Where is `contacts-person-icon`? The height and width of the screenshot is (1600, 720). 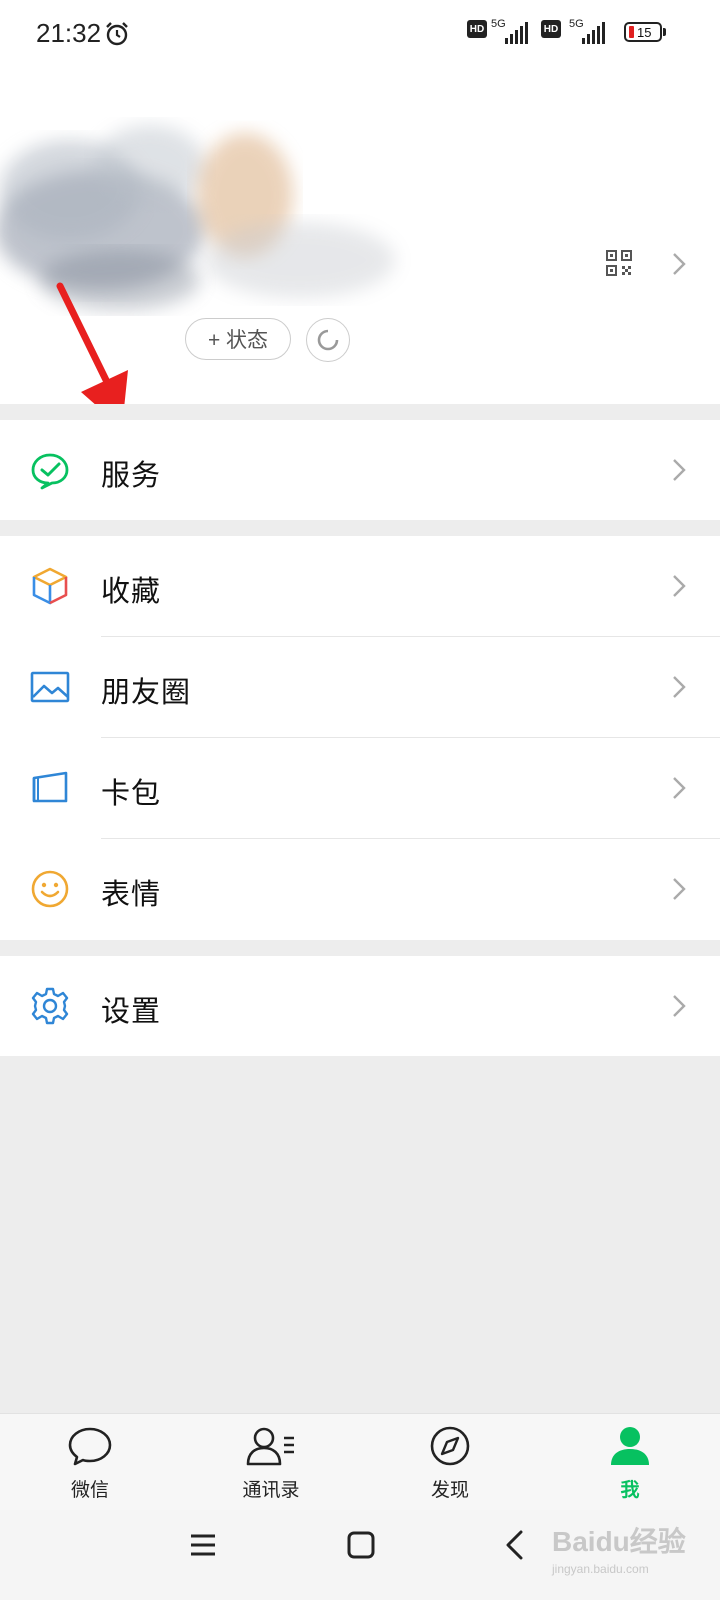
contacts-person-icon is located at coordinates (270, 1446).